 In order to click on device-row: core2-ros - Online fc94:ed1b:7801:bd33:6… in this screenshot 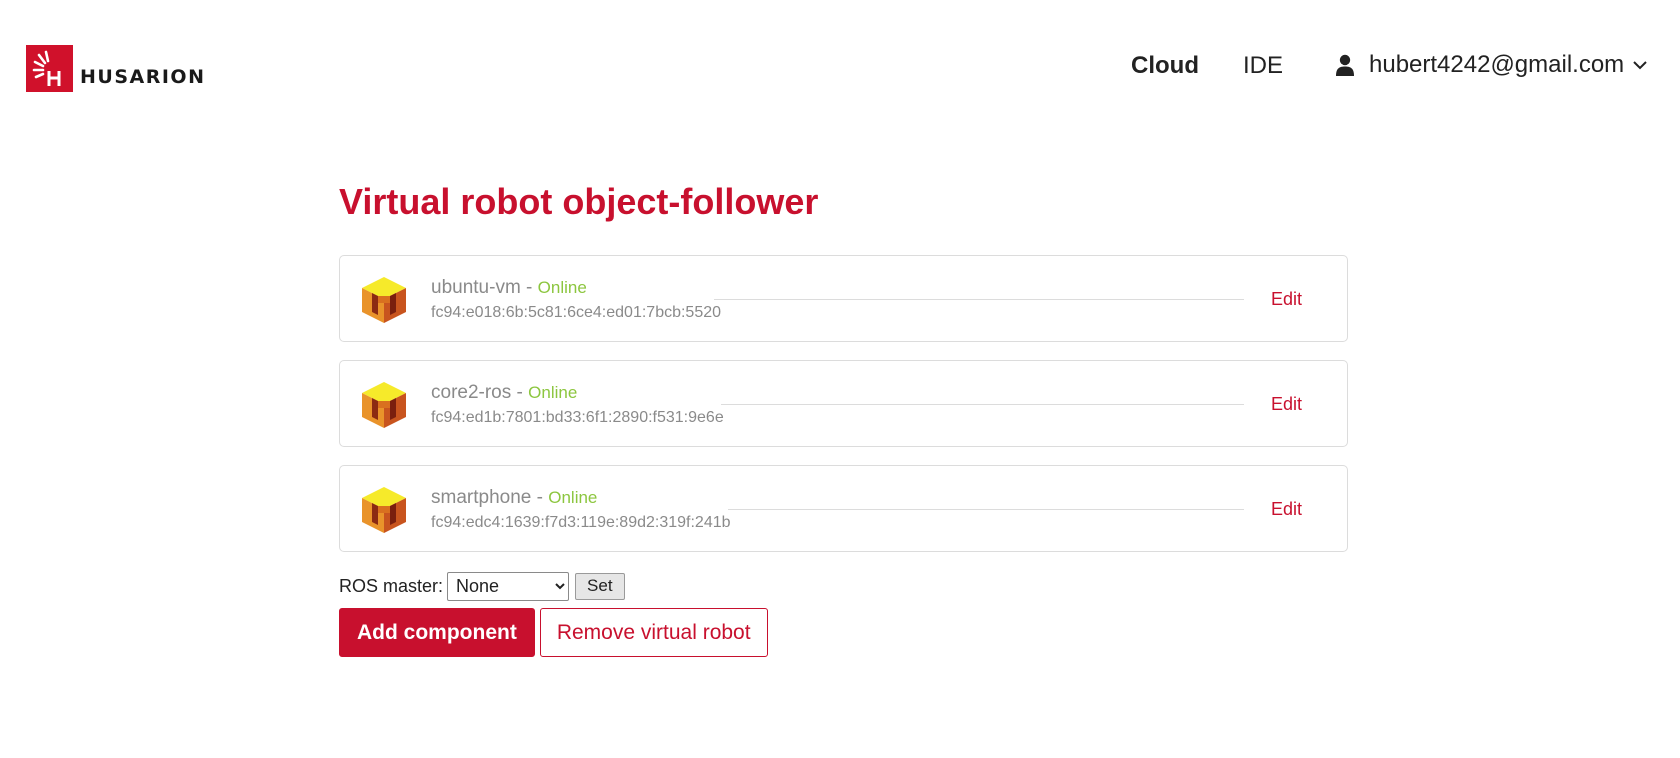, I will do `click(843, 403)`.